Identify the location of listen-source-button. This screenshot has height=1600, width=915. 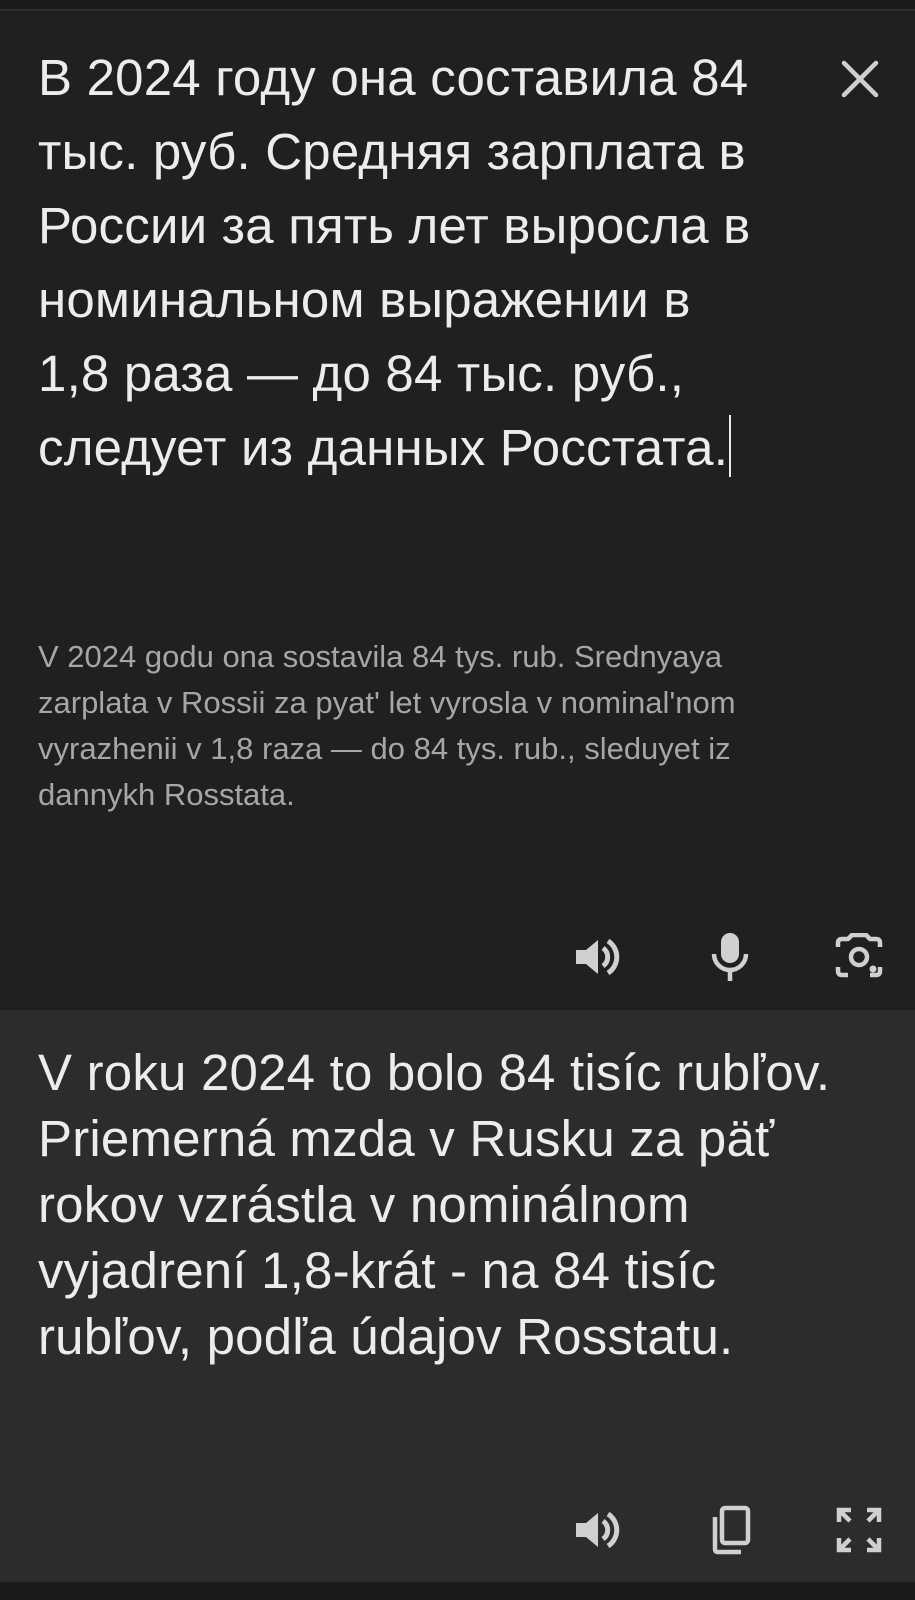
(597, 957).